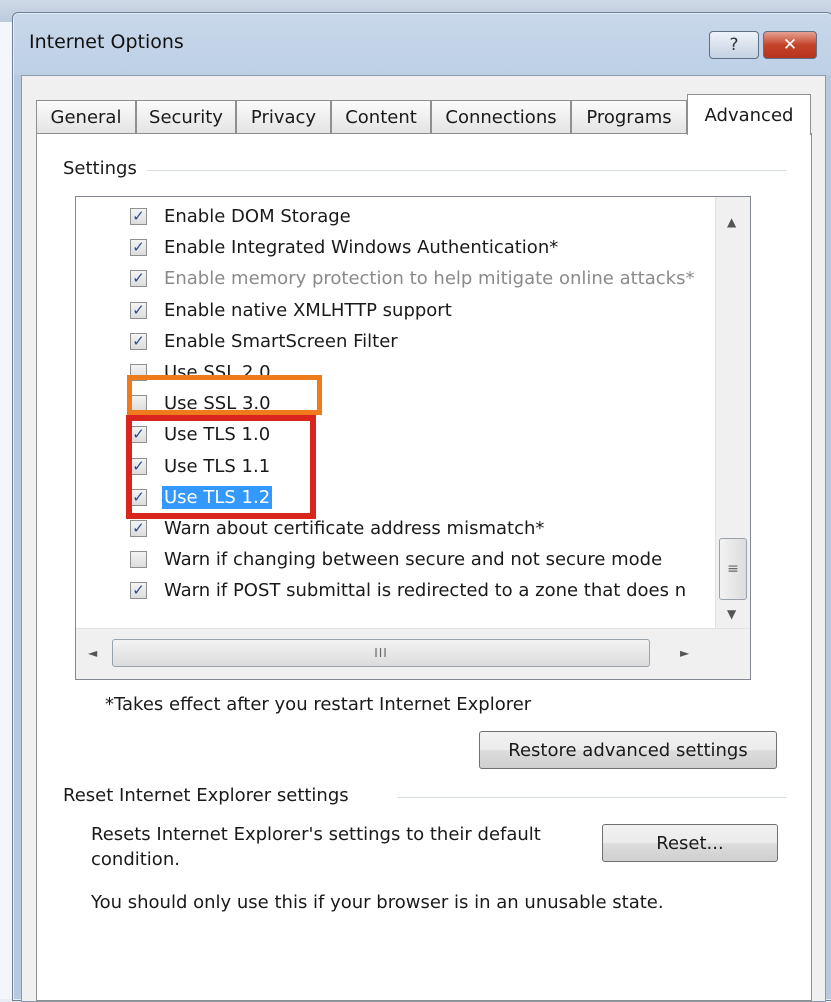  Describe the element at coordinates (732, 413) in the screenshot. I see `vertical-scrollbar: ▲ ≡ ▼` at that location.